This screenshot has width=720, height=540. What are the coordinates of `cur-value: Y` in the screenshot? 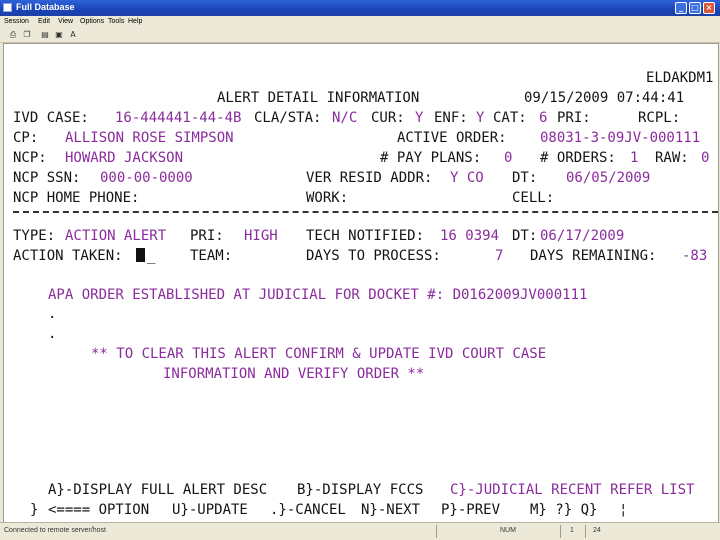 It's located at (419, 118).